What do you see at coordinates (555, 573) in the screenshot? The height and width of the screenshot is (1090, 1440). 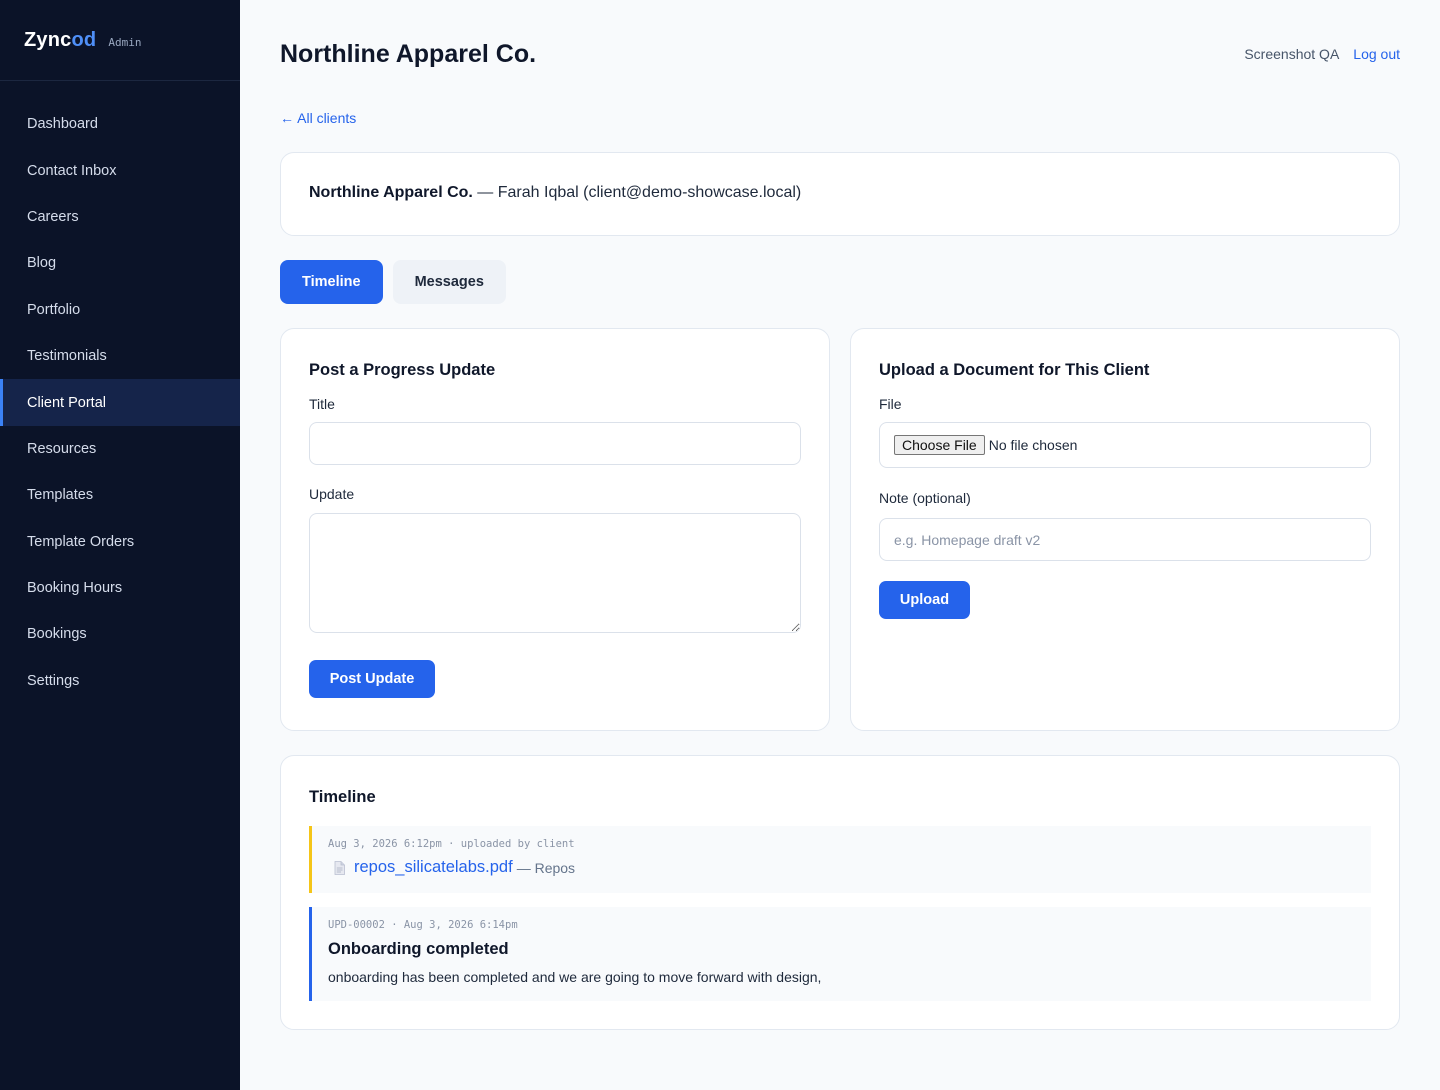 I see `update-body-textarea` at bounding box center [555, 573].